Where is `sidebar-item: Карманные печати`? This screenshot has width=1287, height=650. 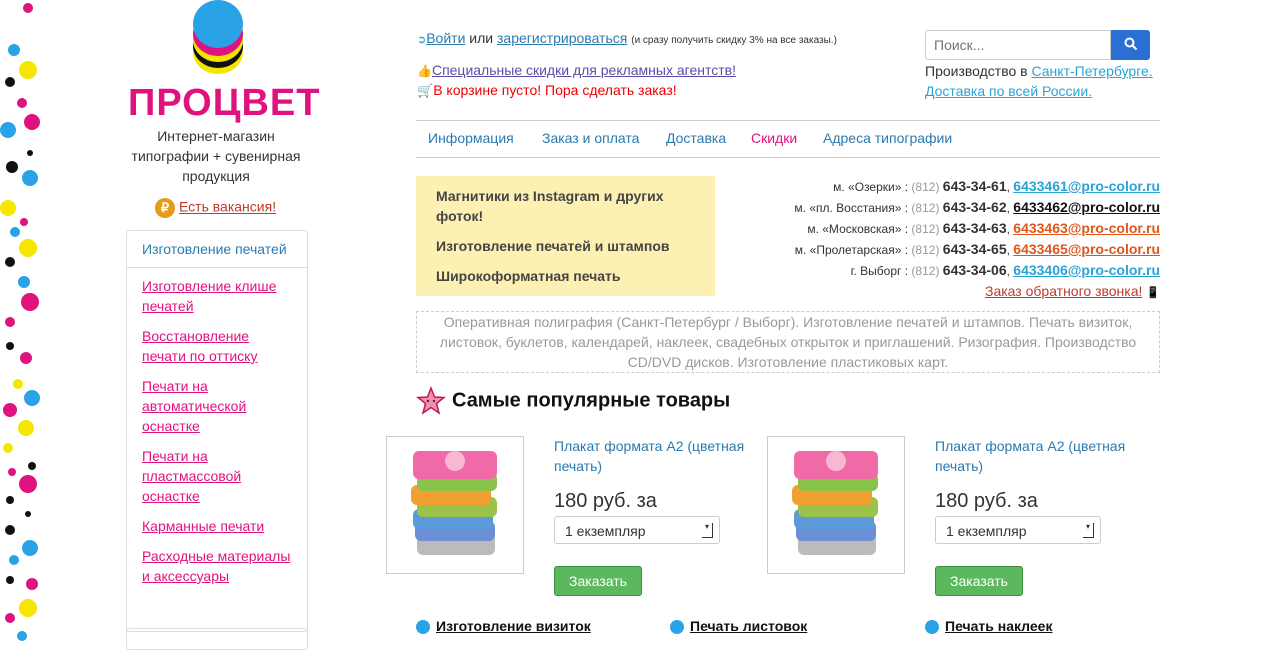 sidebar-item: Карманные печати is located at coordinates (217, 526).